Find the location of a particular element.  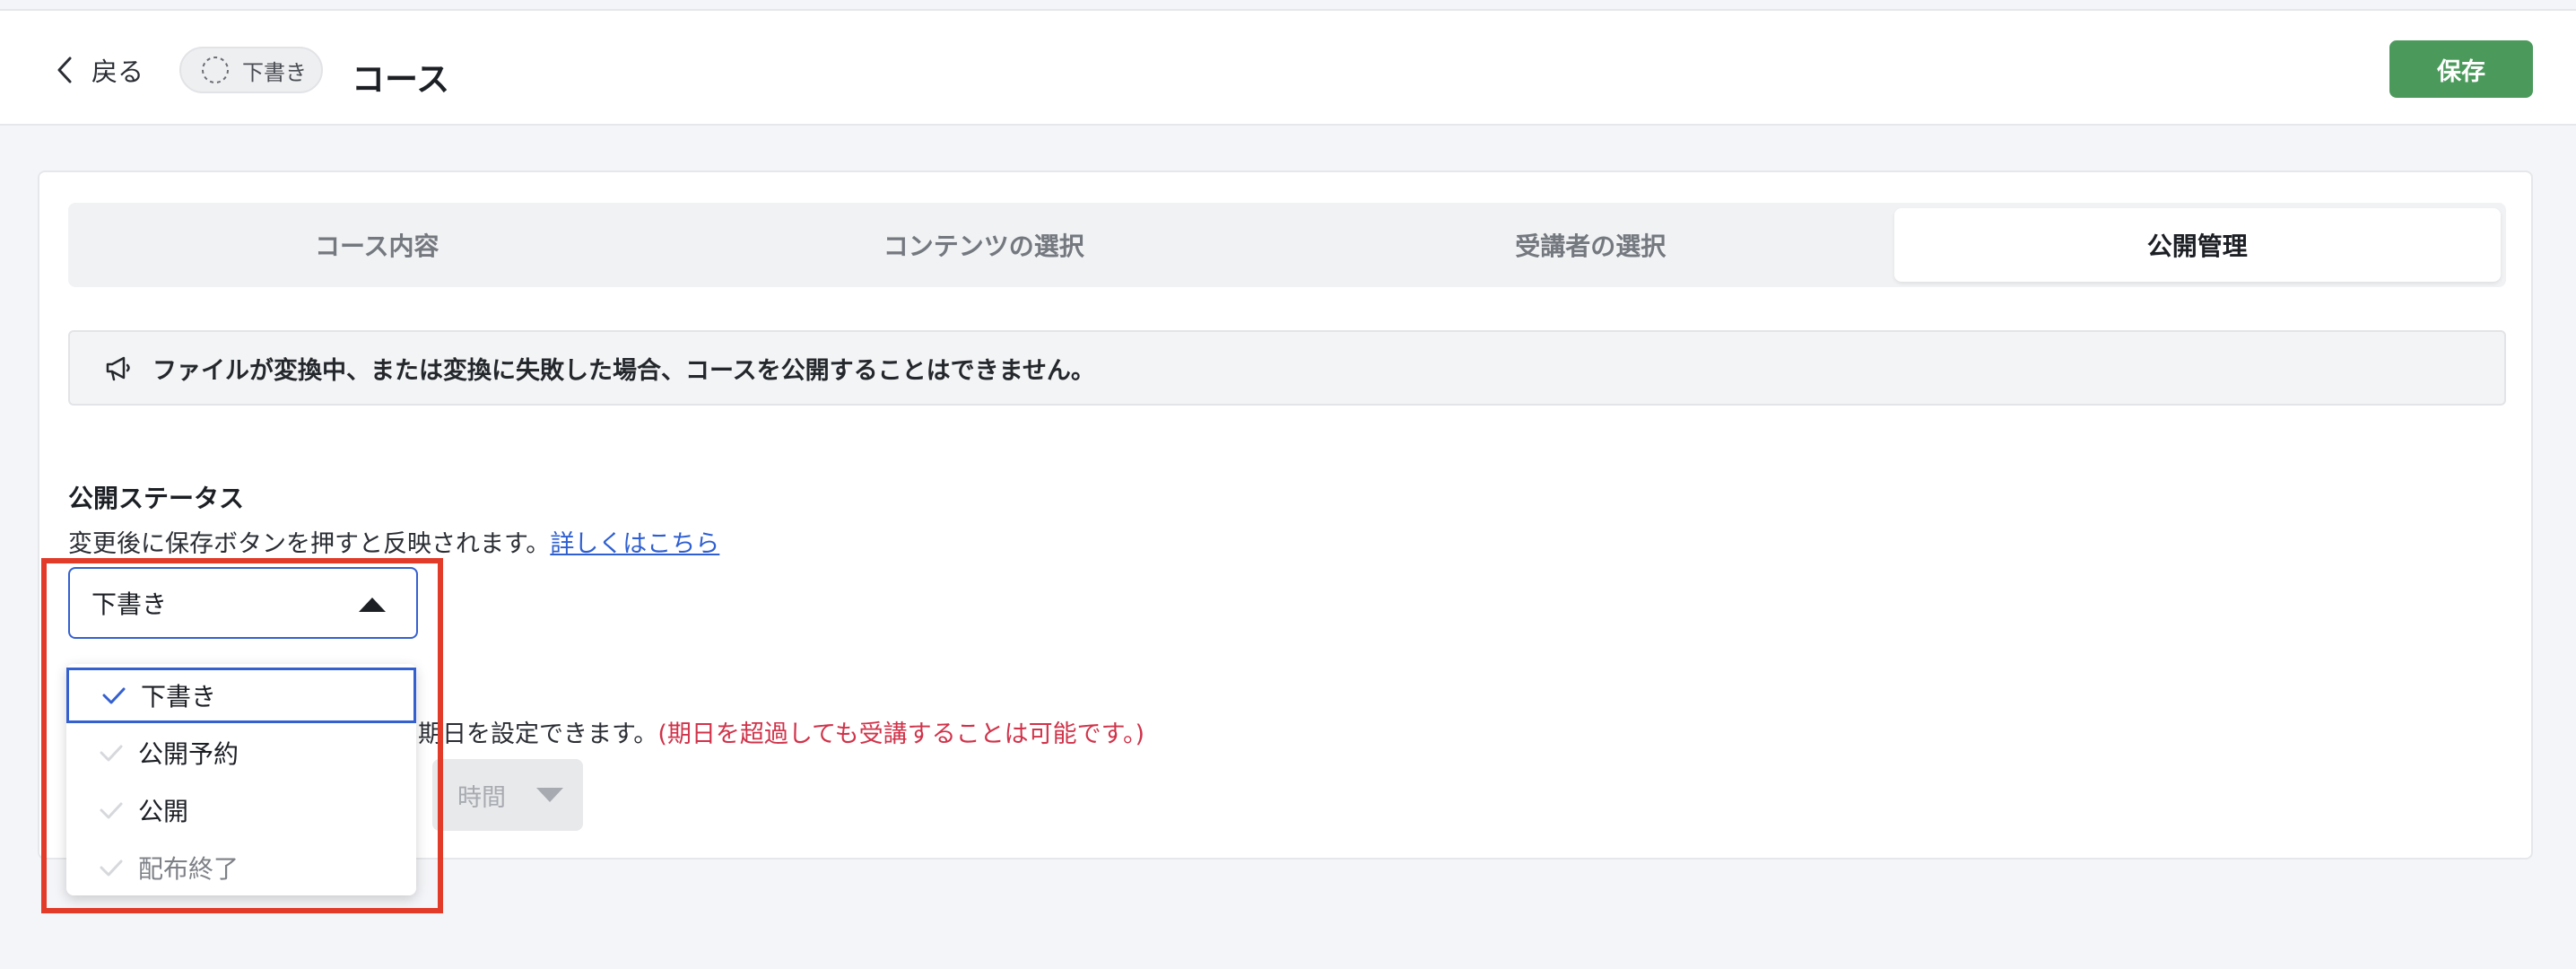

dropdown-option-ended: 配布終了 is located at coordinates (241, 867).